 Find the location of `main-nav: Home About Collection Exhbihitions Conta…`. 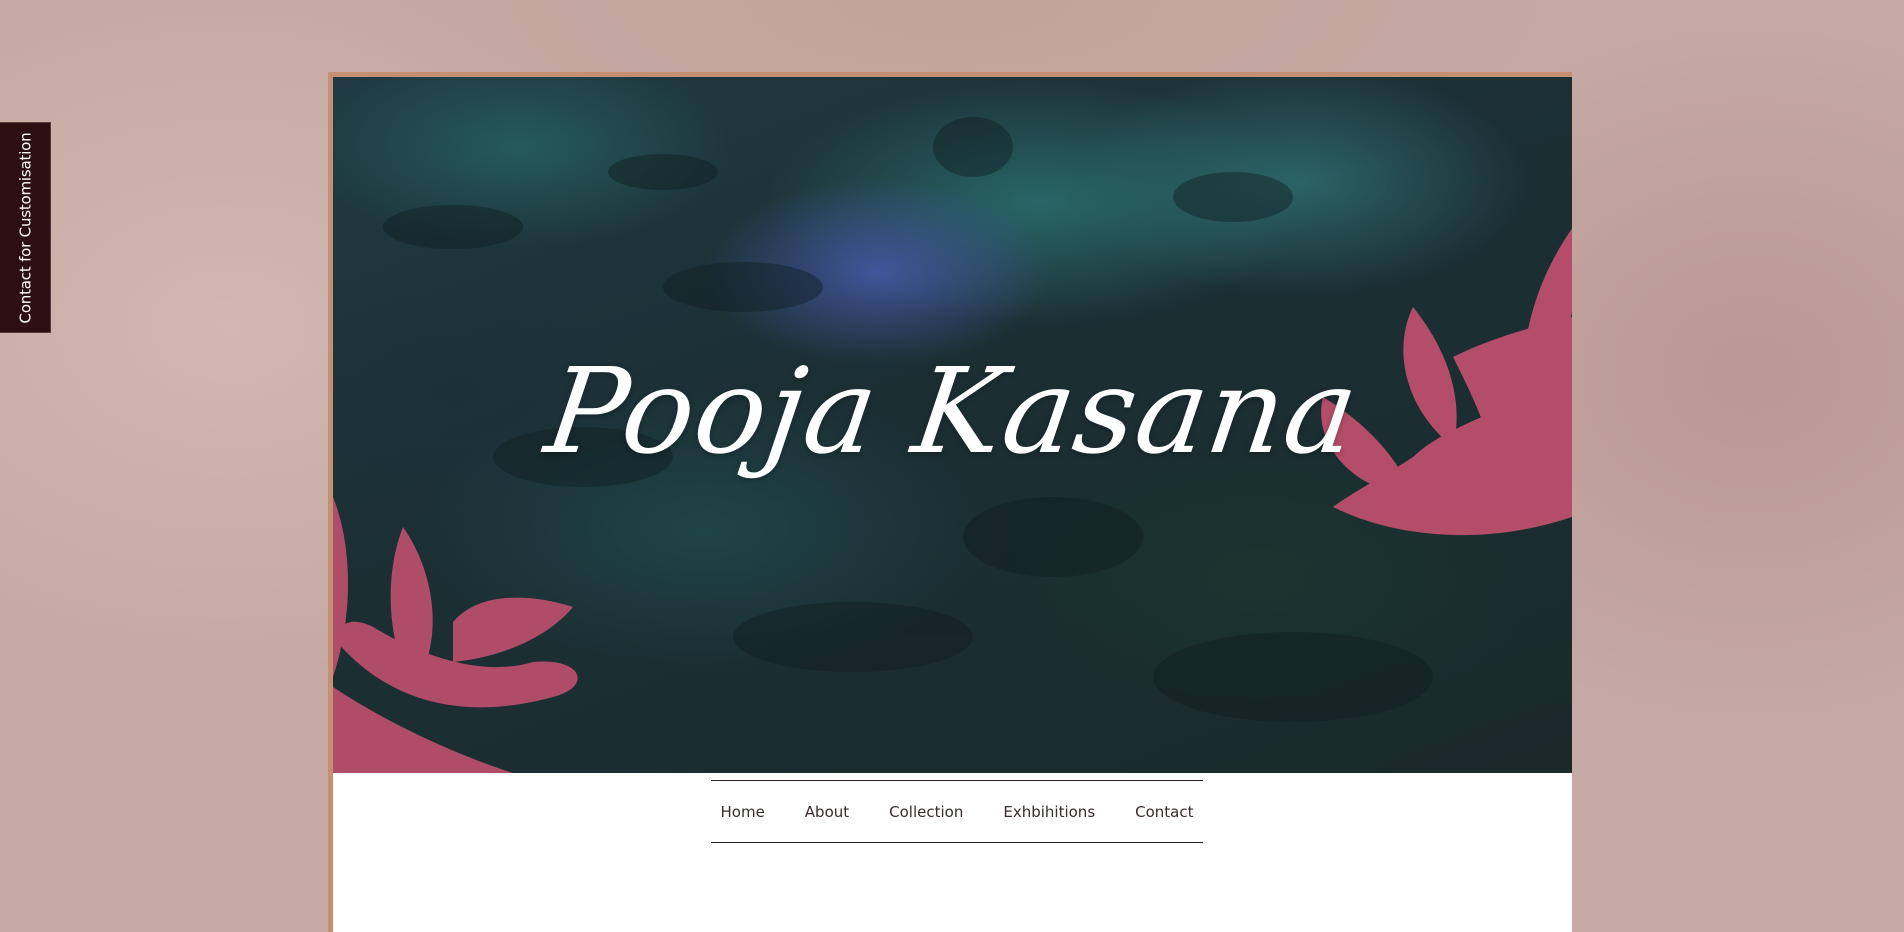

main-nav: Home About Collection Exhbihitions Conta… is located at coordinates (957, 811).